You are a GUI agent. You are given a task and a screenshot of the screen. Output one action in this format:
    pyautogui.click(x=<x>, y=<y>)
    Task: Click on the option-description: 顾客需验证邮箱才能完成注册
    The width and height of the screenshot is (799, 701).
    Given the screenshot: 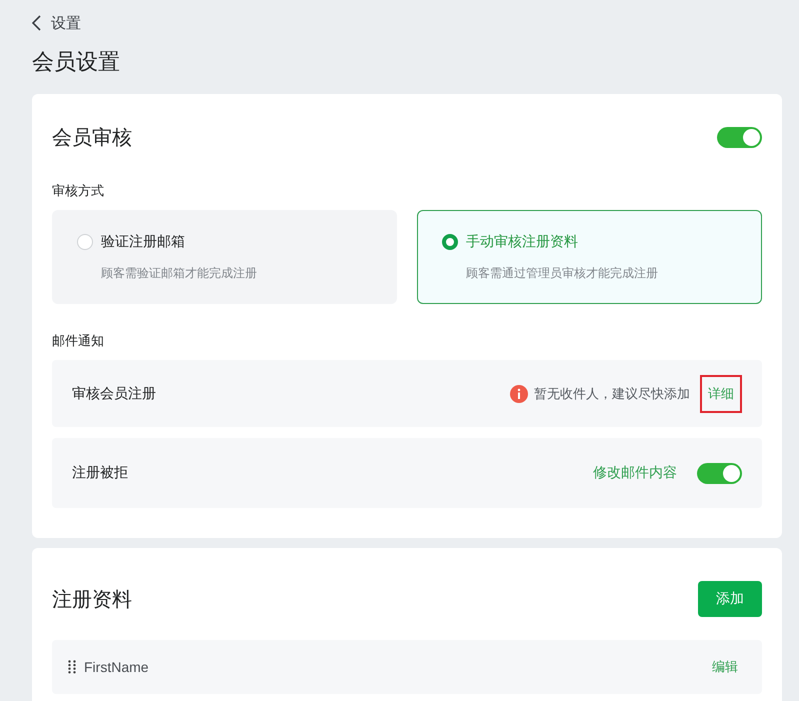 What is the action you would take?
    pyautogui.click(x=179, y=273)
    